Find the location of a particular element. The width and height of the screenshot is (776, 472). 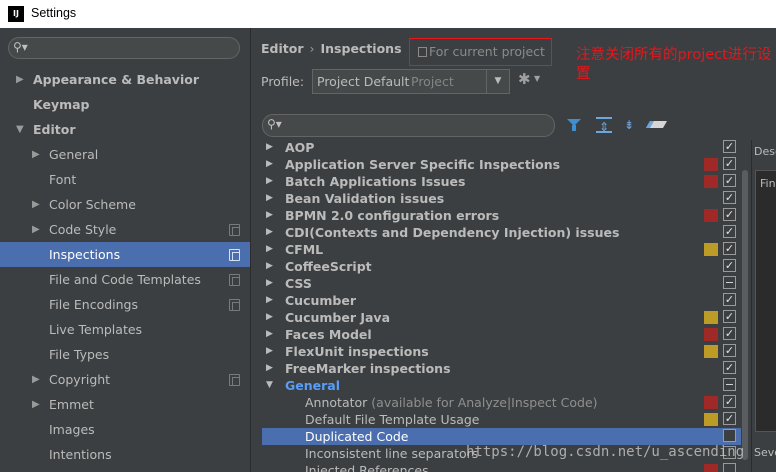

inspection-search-input: ⚲▾ is located at coordinates (408, 125).